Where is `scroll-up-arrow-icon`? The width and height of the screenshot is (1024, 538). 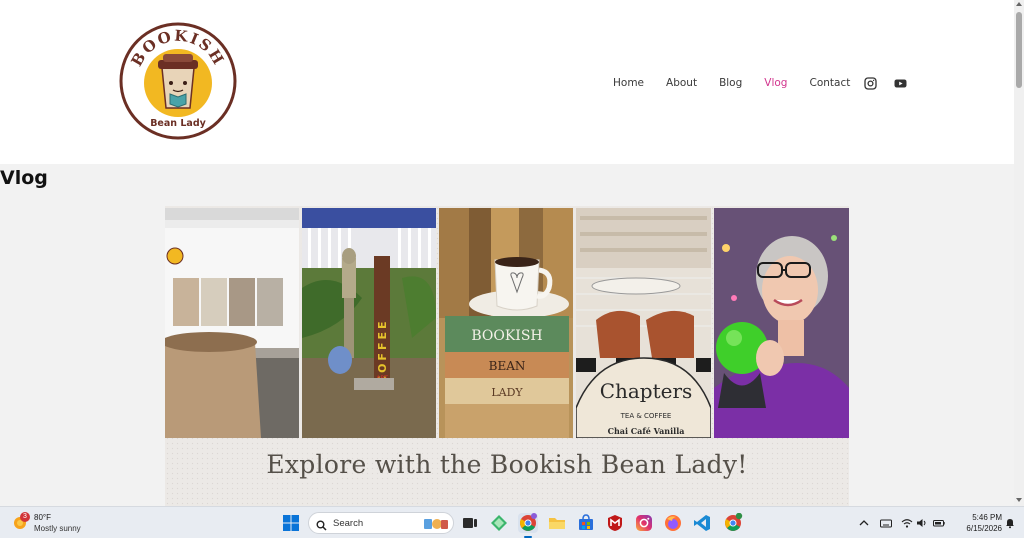
scroll-up-arrow-icon is located at coordinates (1019, 4).